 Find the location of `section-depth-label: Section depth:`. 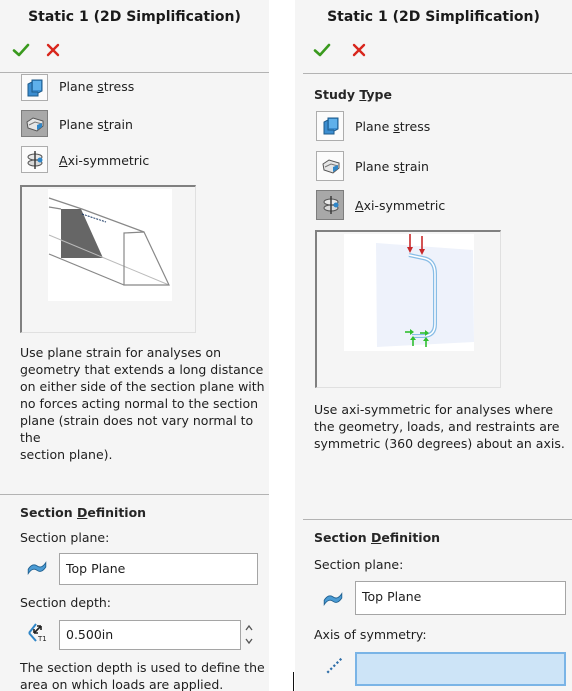

section-depth-label: Section depth: is located at coordinates (66, 602).